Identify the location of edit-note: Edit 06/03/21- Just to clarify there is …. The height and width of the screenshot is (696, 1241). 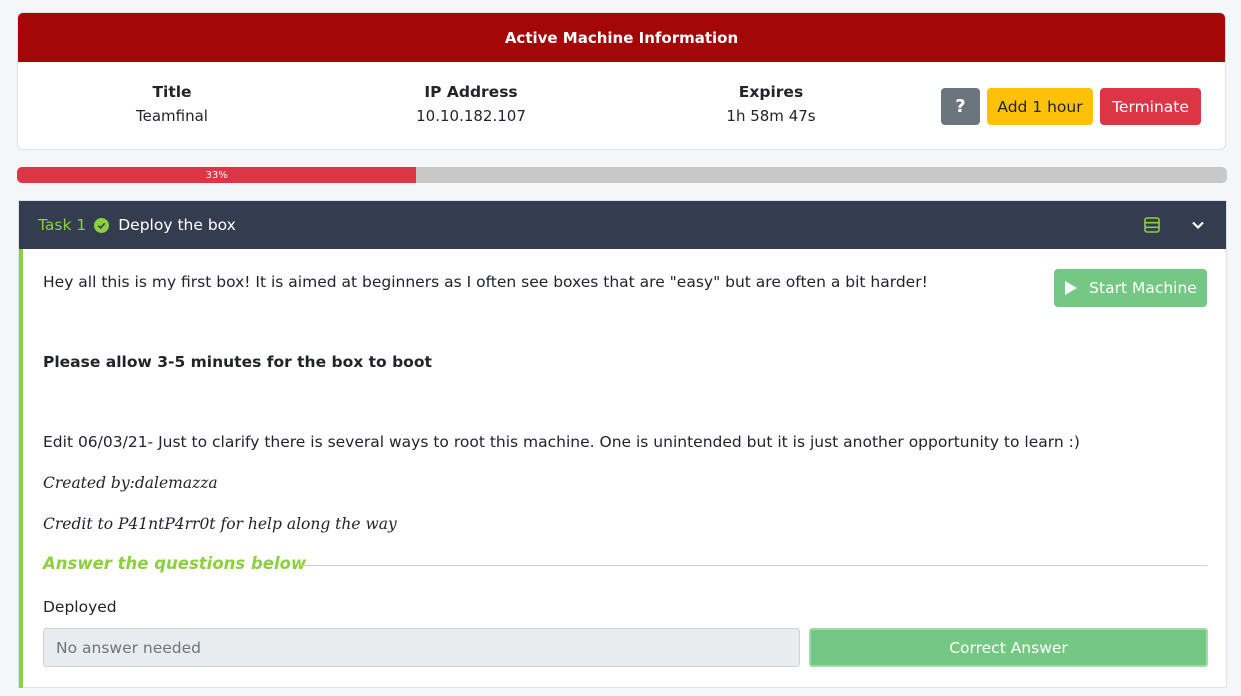
(561, 442).